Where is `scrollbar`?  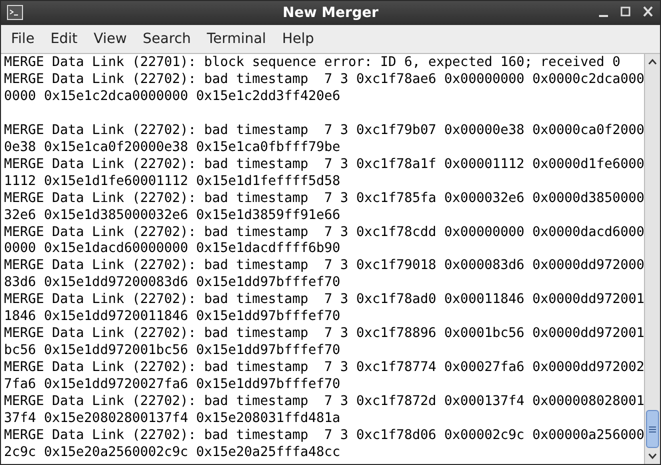
scrollbar is located at coordinates (652, 259).